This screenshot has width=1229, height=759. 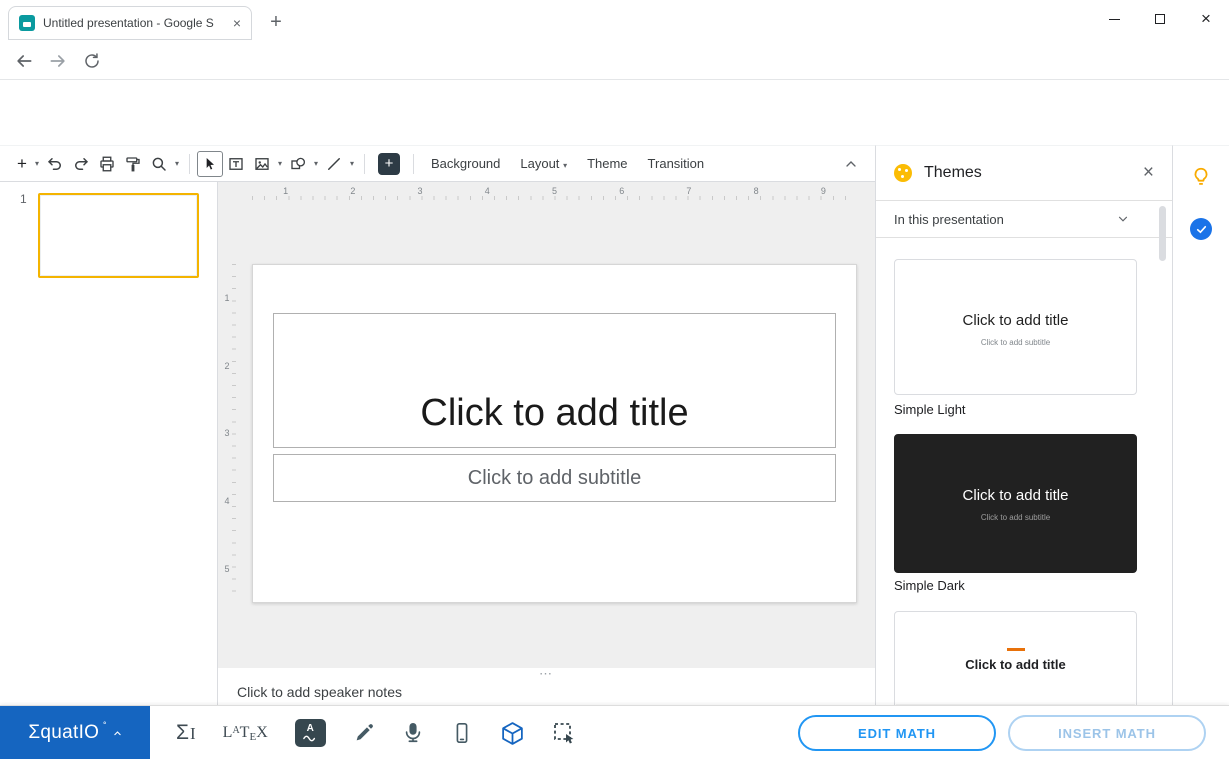 I want to click on subtitle-placeholder: Click to add subtitle, so click(x=554, y=478).